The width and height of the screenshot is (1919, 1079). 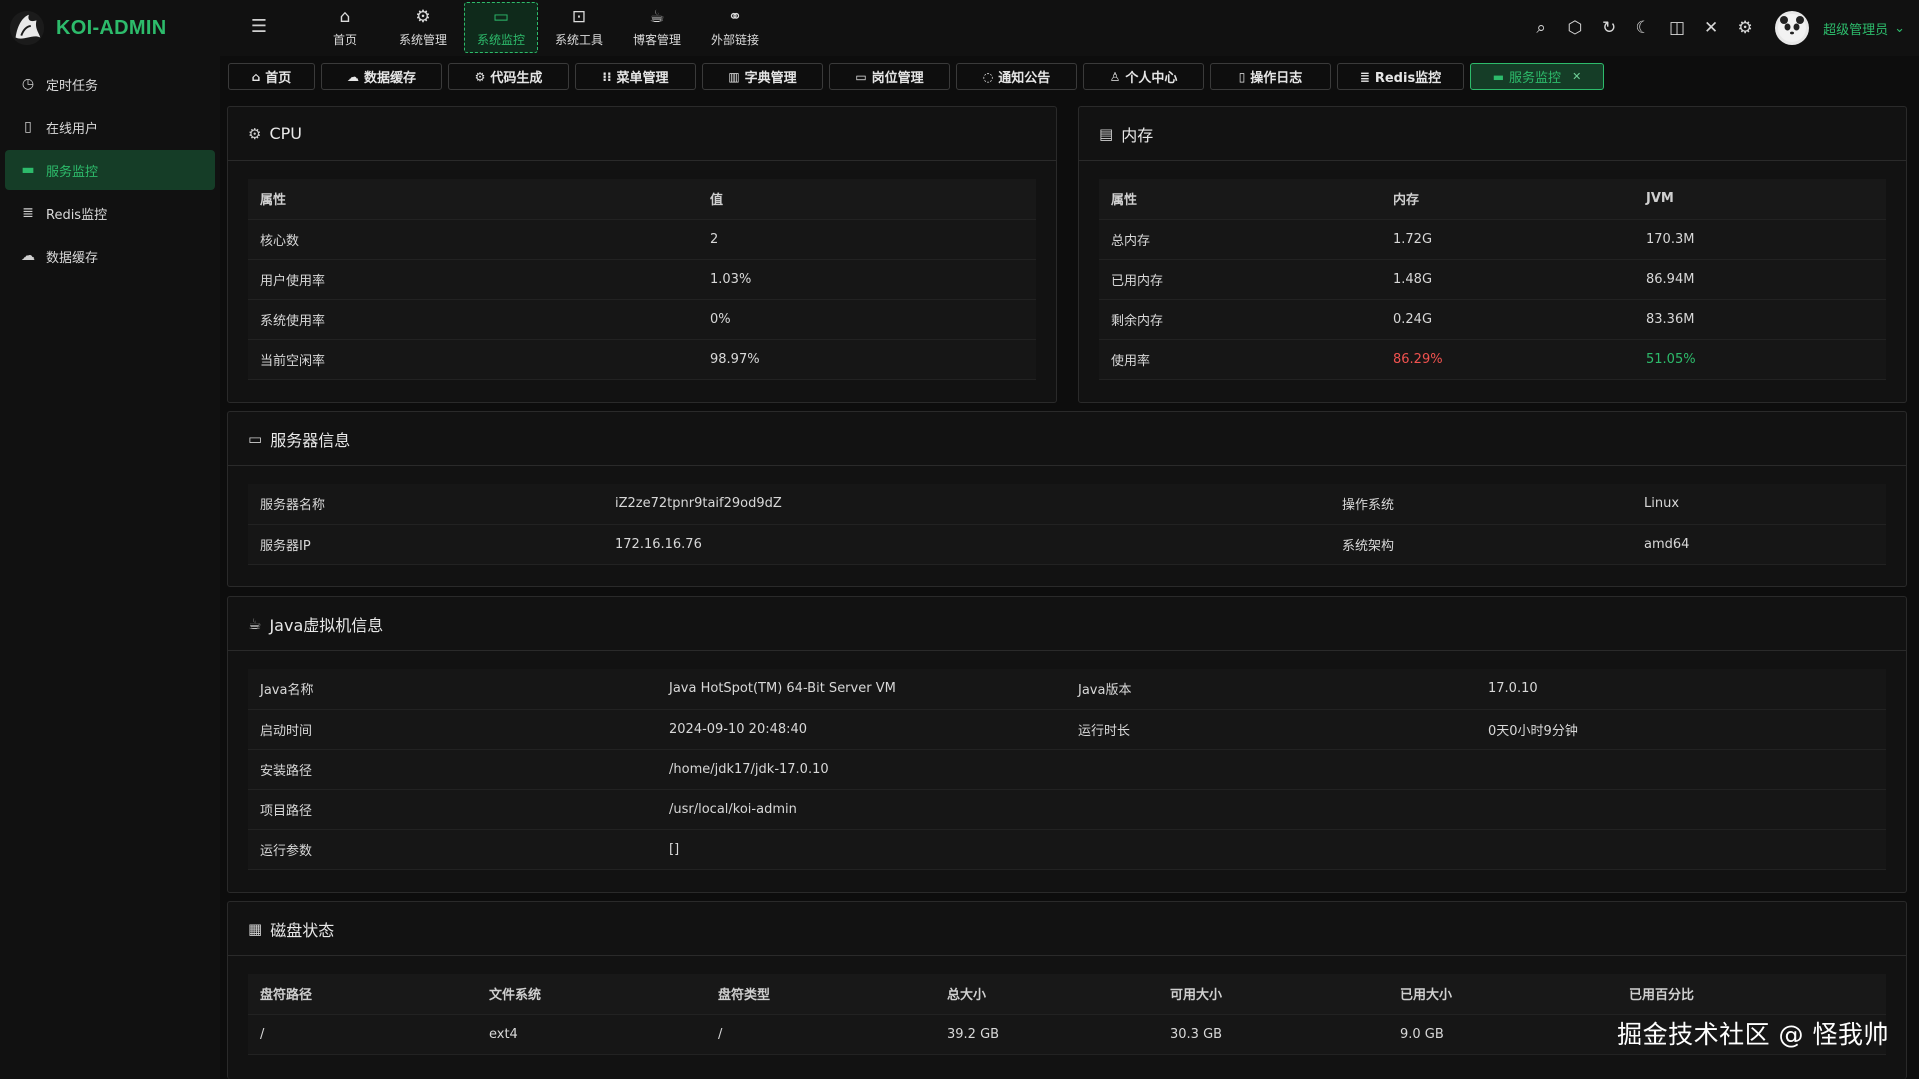 I want to click on user-menu: 超级管理员 ⌄, so click(x=1864, y=28).